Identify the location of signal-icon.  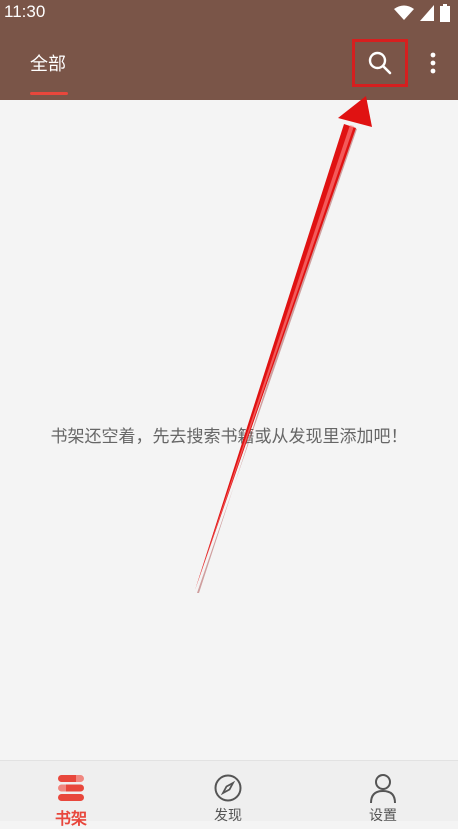
(427, 13).